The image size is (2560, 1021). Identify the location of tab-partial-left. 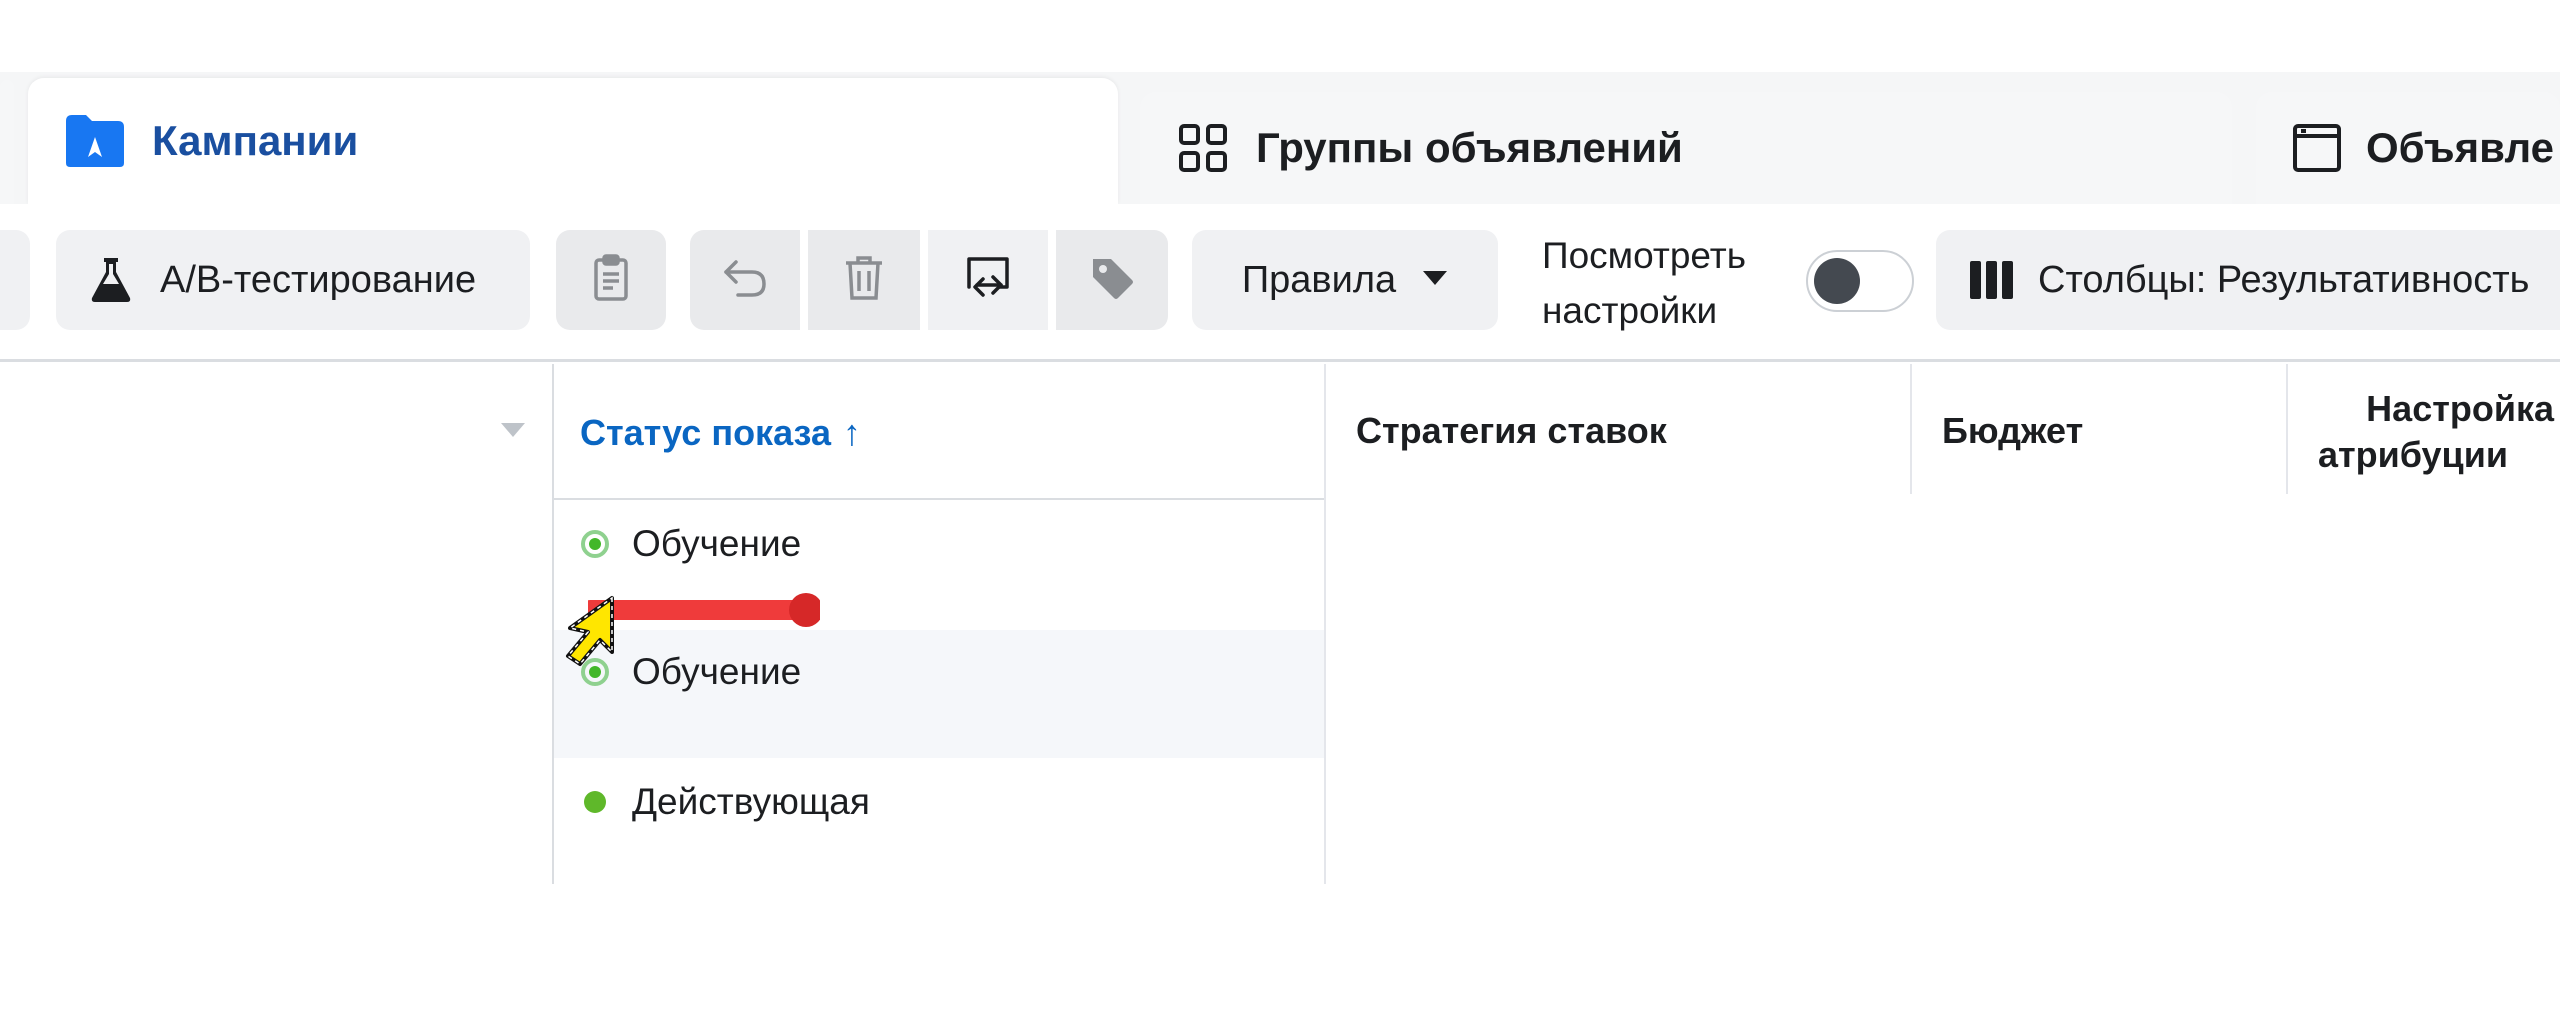
(7, 142).